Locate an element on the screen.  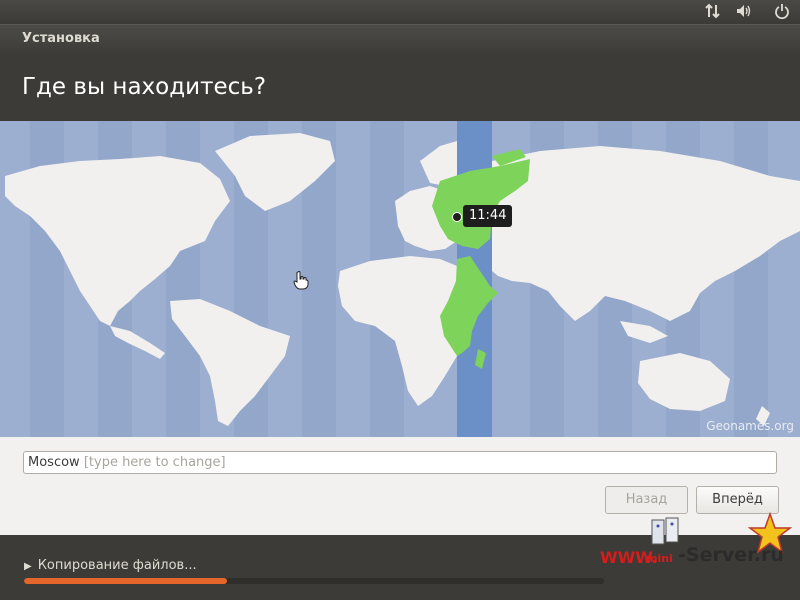
site-watermark-logo: WWW. mini -Server.ru is located at coordinates (696, 543).